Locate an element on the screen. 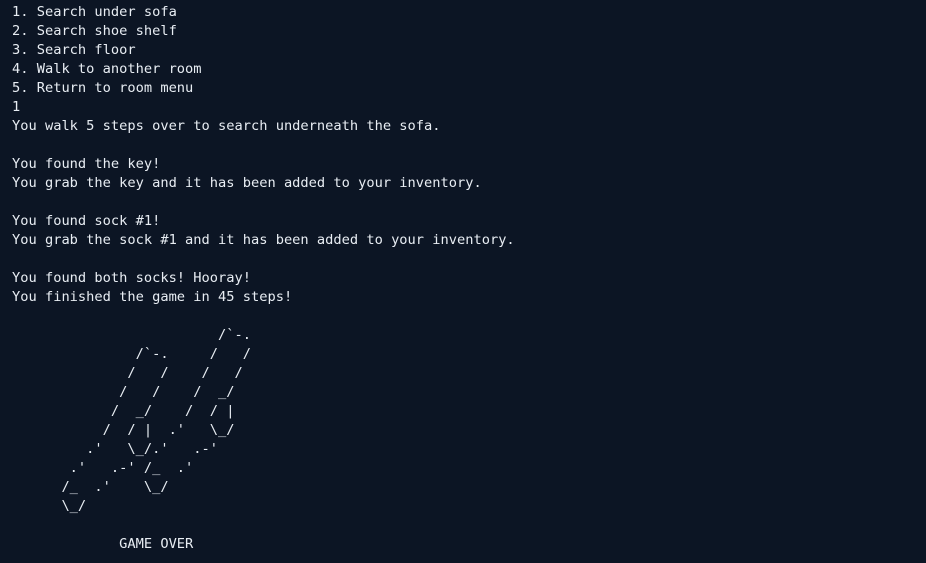 Image resolution: width=926 pixels, height=563 pixels. output-line-both-socks: You found both socks! Hooray! is located at coordinates (131, 278).